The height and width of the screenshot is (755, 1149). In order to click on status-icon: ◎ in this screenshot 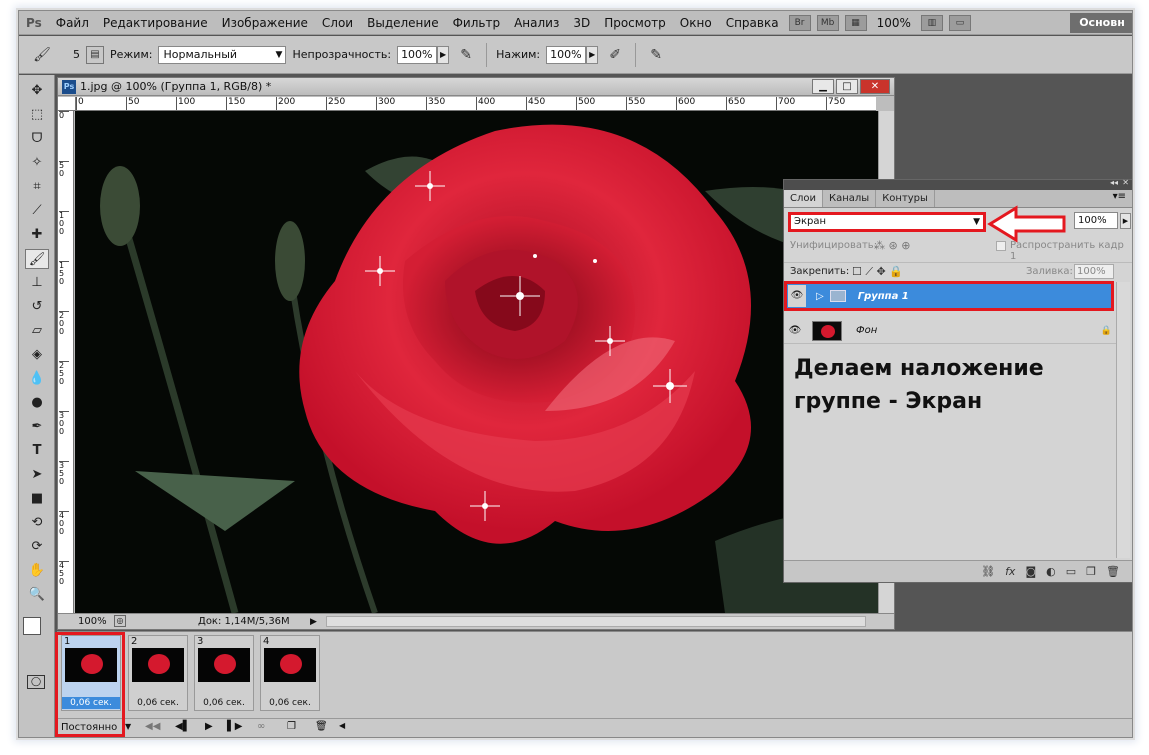, I will do `click(120, 621)`.